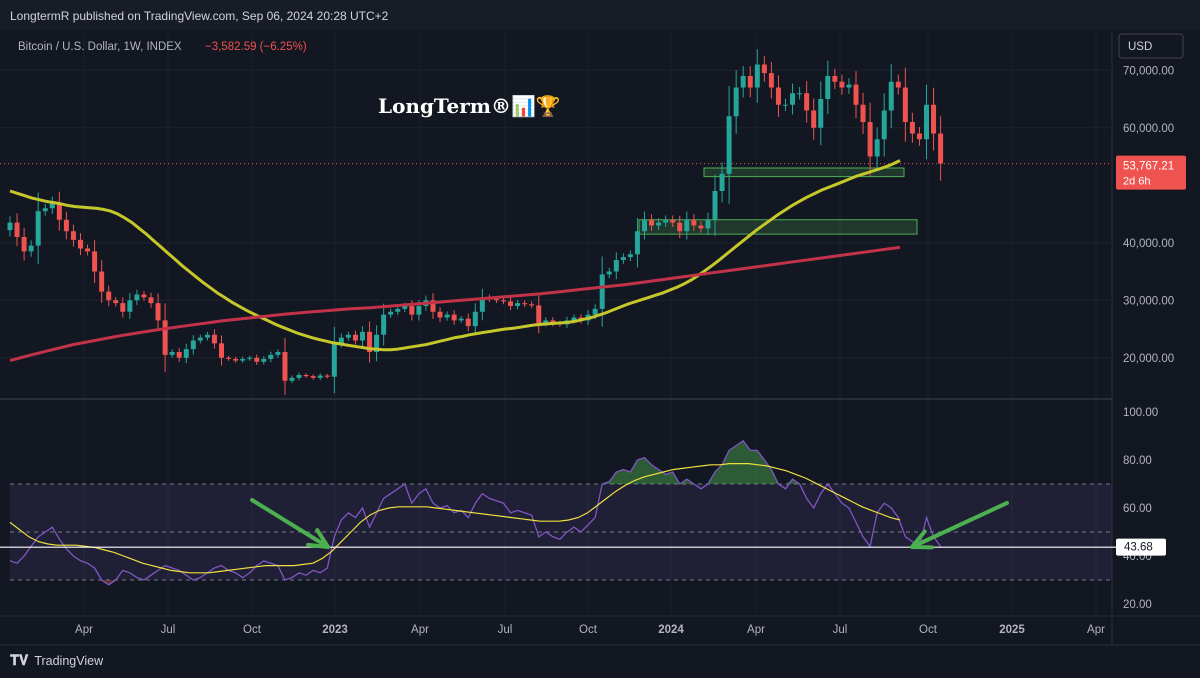 This screenshot has height=678, width=1200. Describe the element at coordinates (928, 630) in the screenshot. I see `time-tick-label: Oct` at that location.